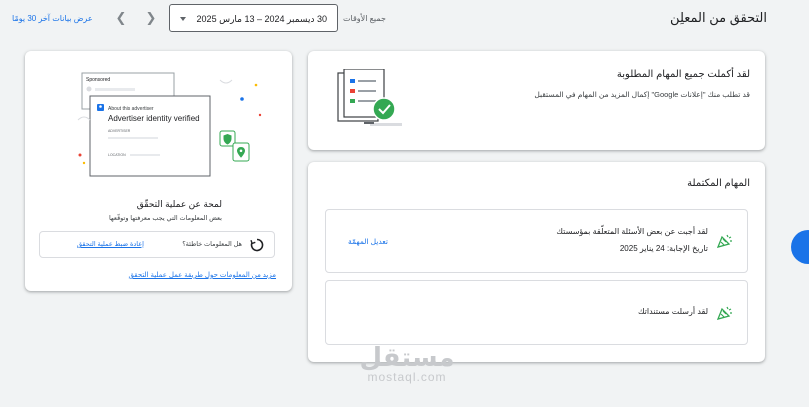 The height and width of the screenshot is (407, 809). I want to click on svg-text: ADVERTISER, so click(119, 131).